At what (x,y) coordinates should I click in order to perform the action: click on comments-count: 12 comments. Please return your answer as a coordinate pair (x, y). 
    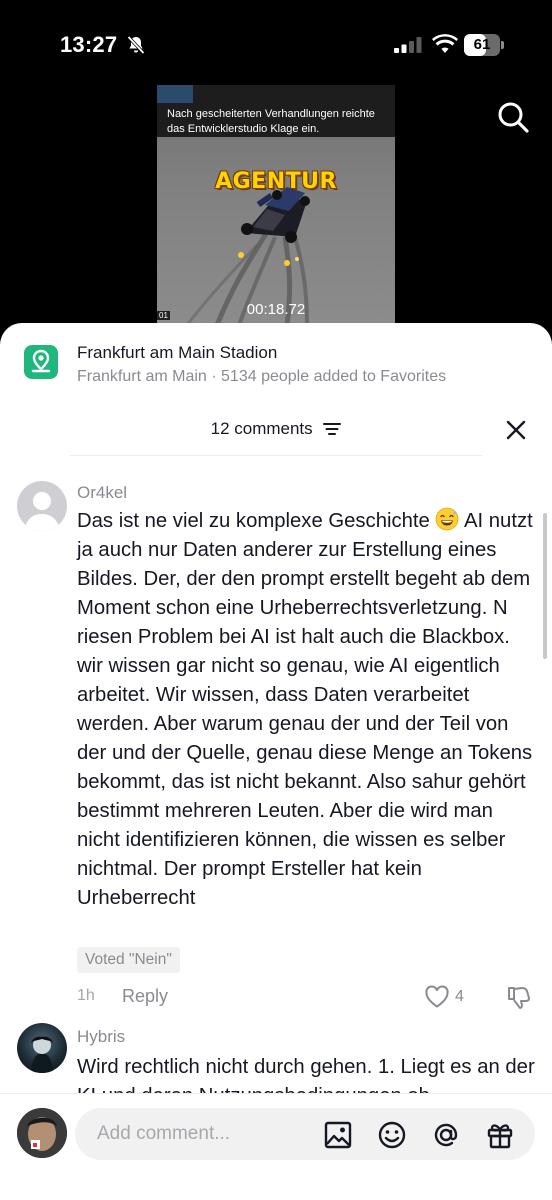
    Looking at the image, I should click on (261, 428).